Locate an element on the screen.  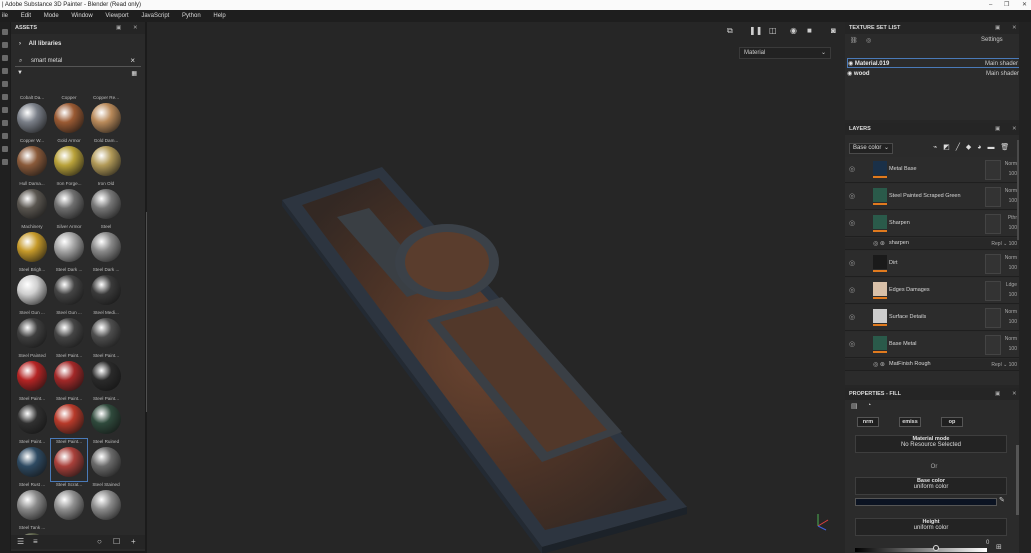
minimize-icon: – is located at coordinates (990, 5).